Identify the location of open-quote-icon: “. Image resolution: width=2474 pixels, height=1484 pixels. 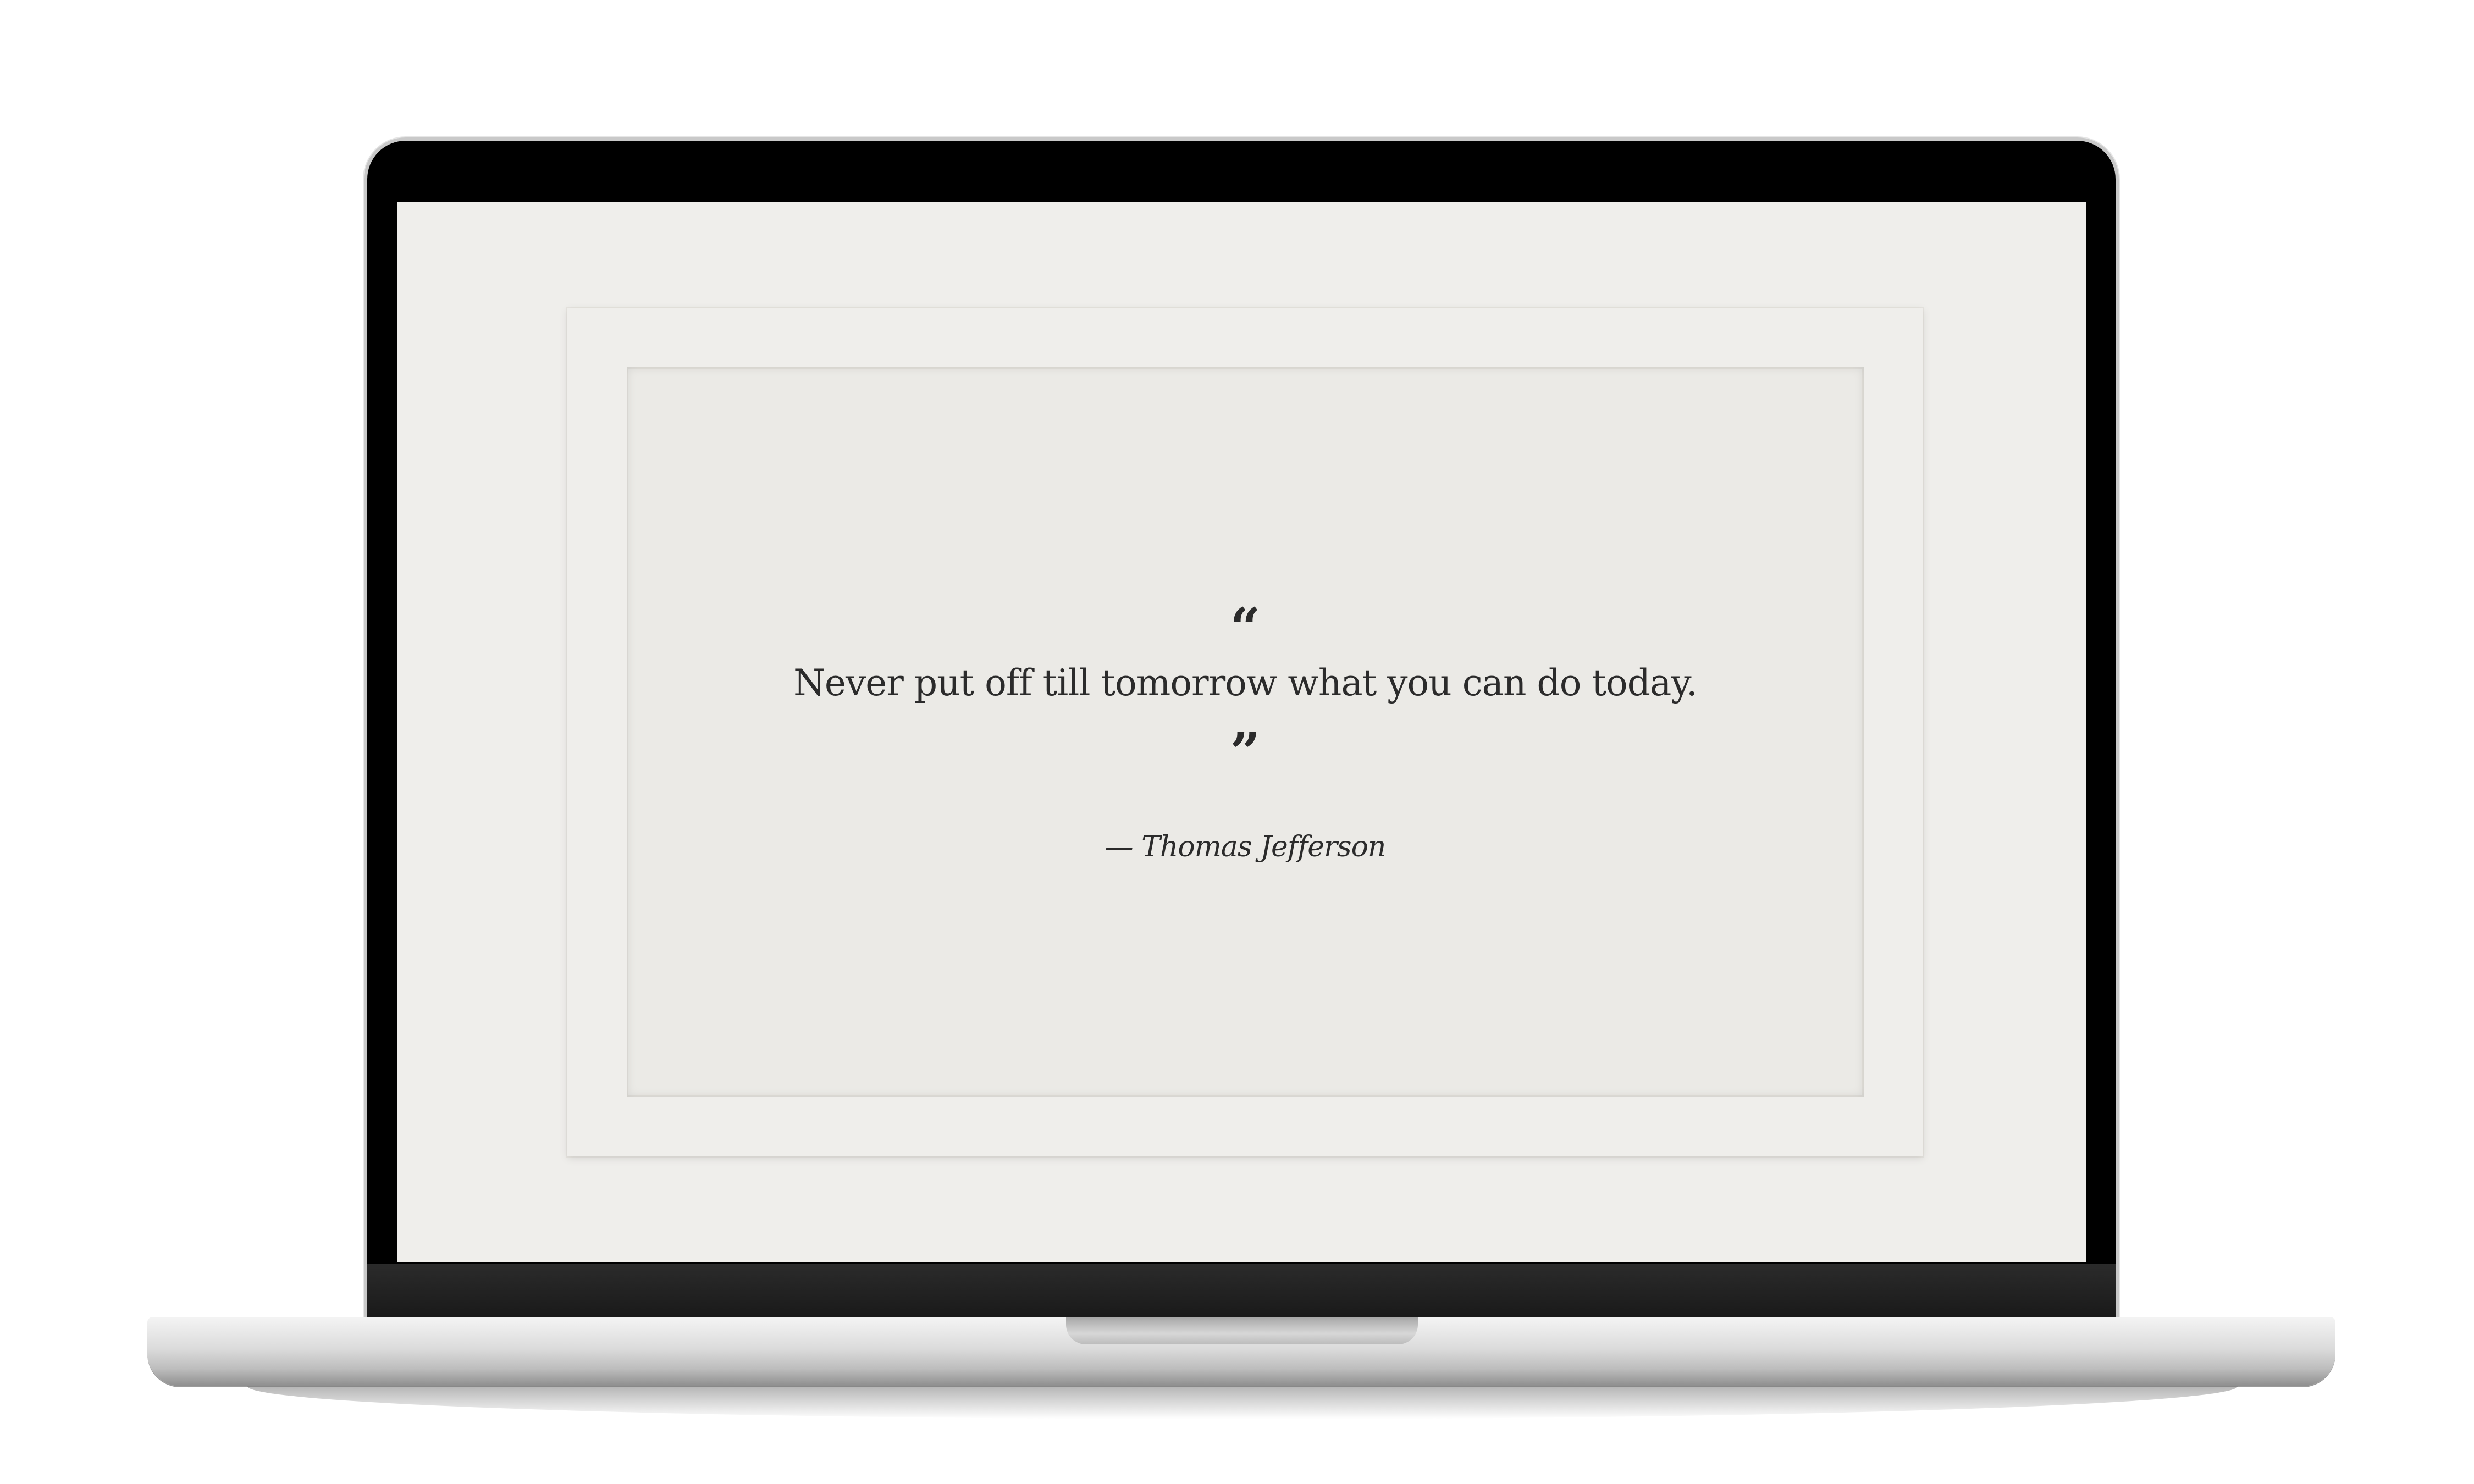
(1246, 627).